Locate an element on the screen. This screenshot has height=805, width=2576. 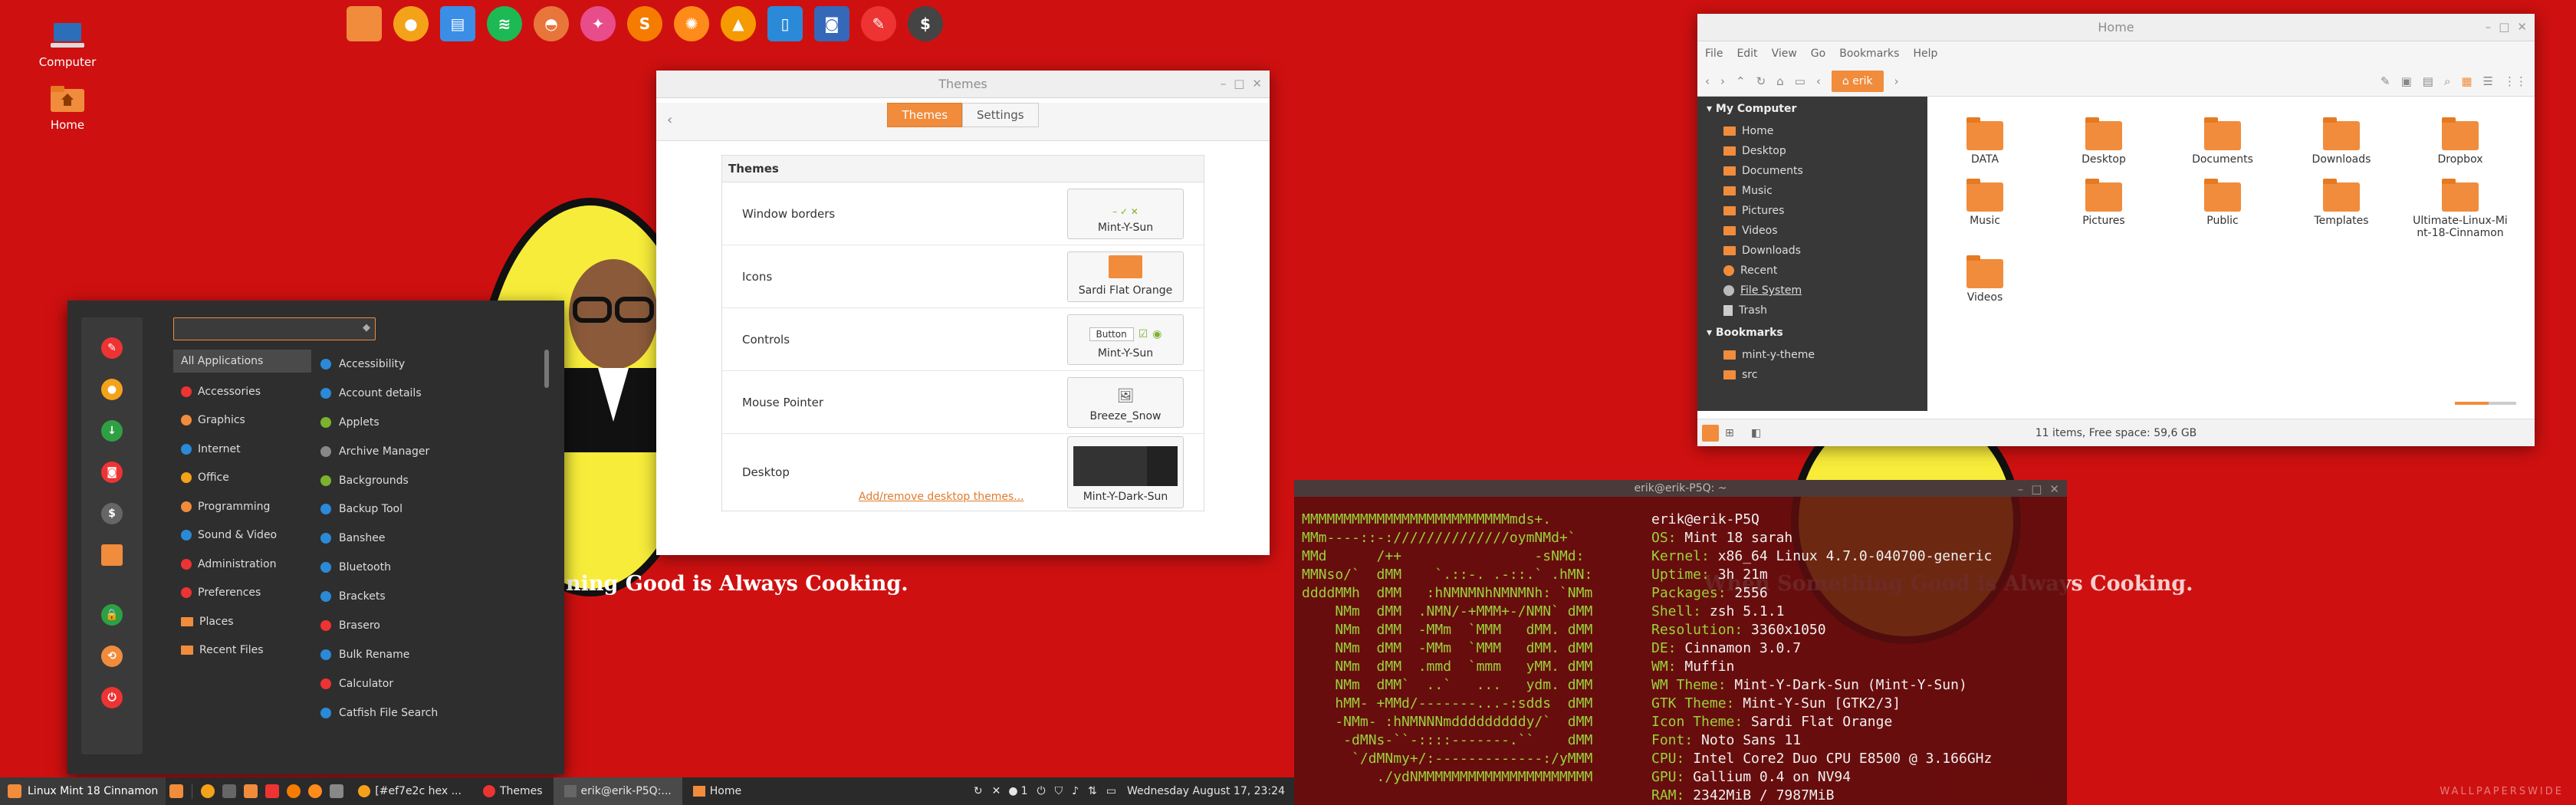
sublime-launcher-icon is located at coordinates (294, 791).